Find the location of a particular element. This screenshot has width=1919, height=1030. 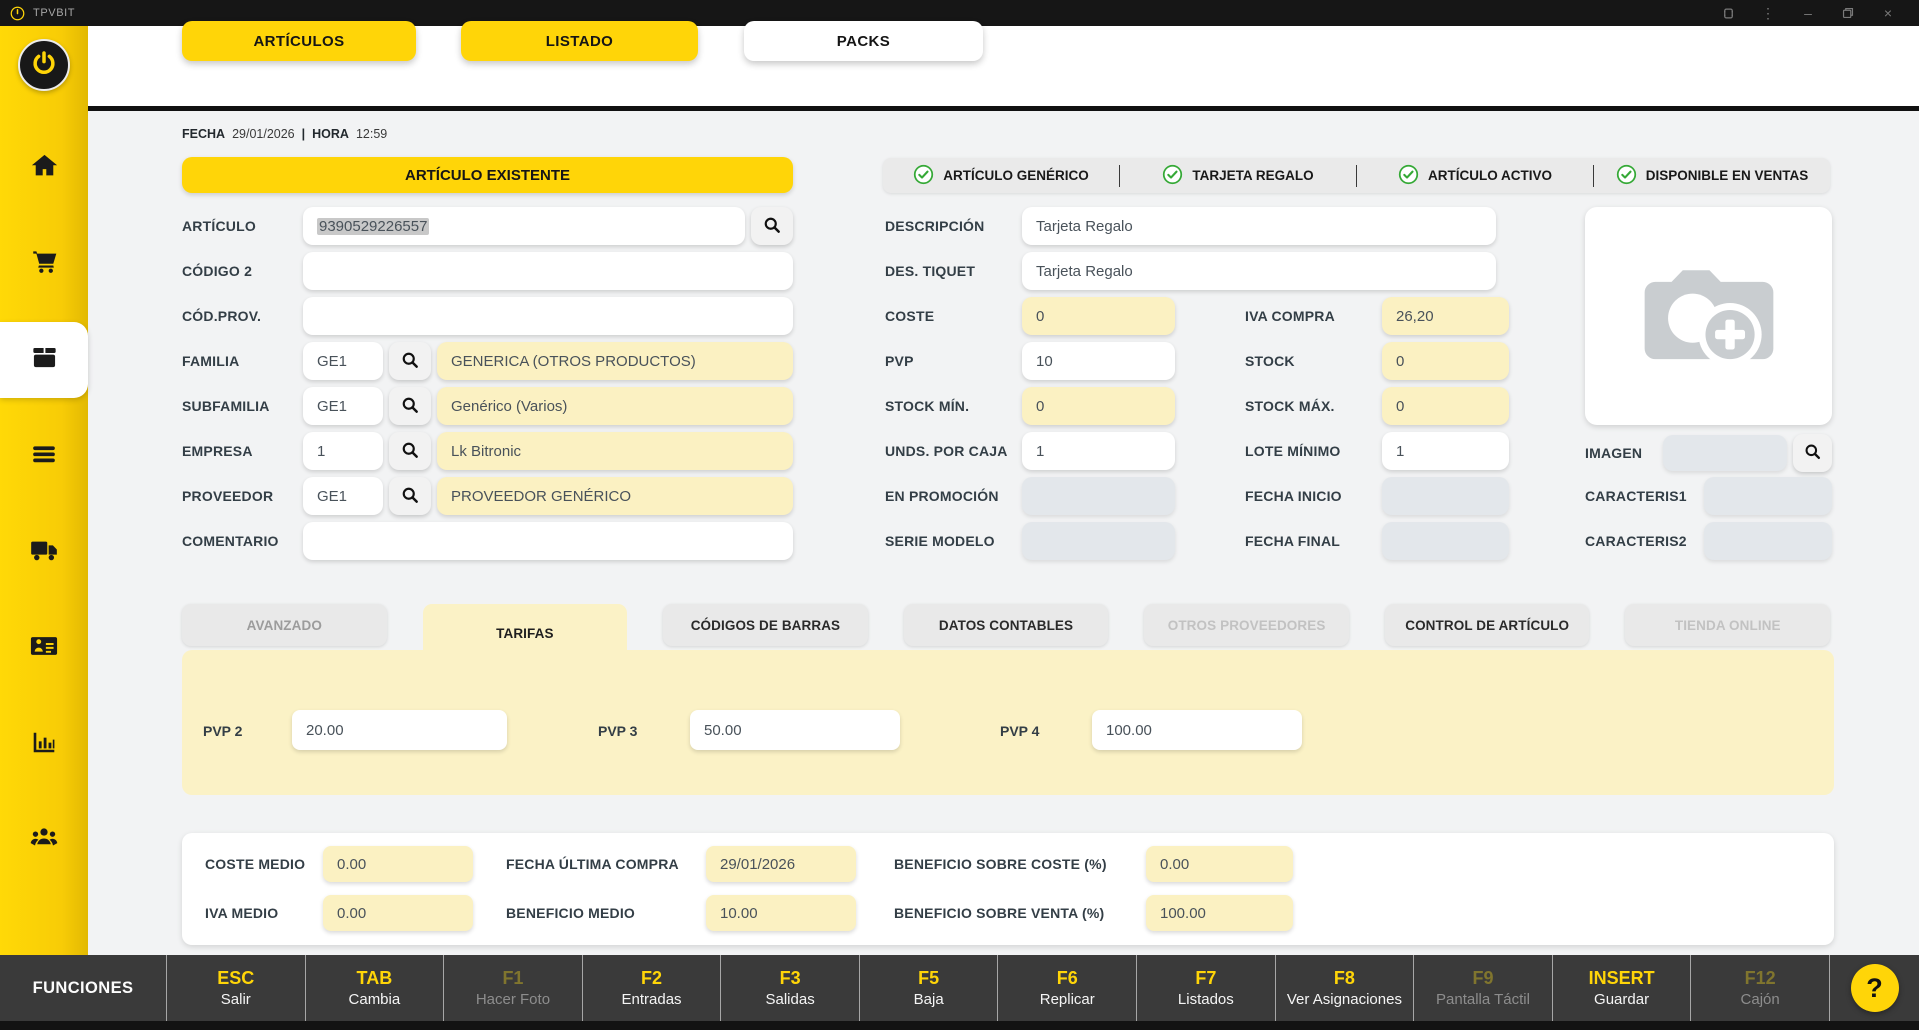

nav-articulos-button: ARTÍCULOS is located at coordinates (299, 41).